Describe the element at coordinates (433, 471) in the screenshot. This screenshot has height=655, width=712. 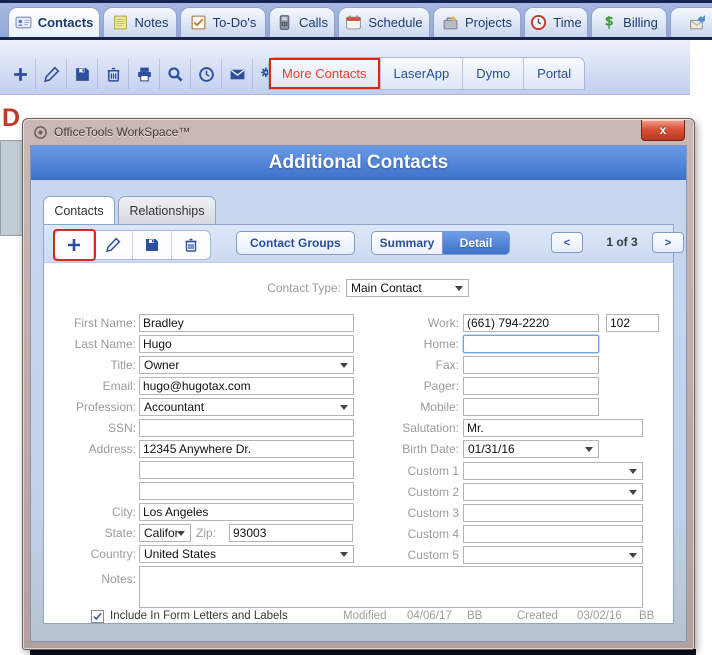
I see `custom1-label: Custom 1` at that location.